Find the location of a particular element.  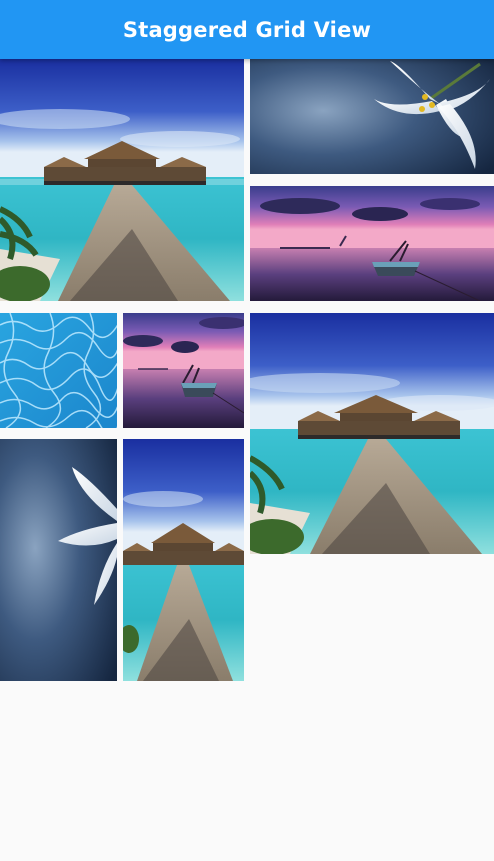

app-bar: Staggered Grid View is located at coordinates (247, 29).